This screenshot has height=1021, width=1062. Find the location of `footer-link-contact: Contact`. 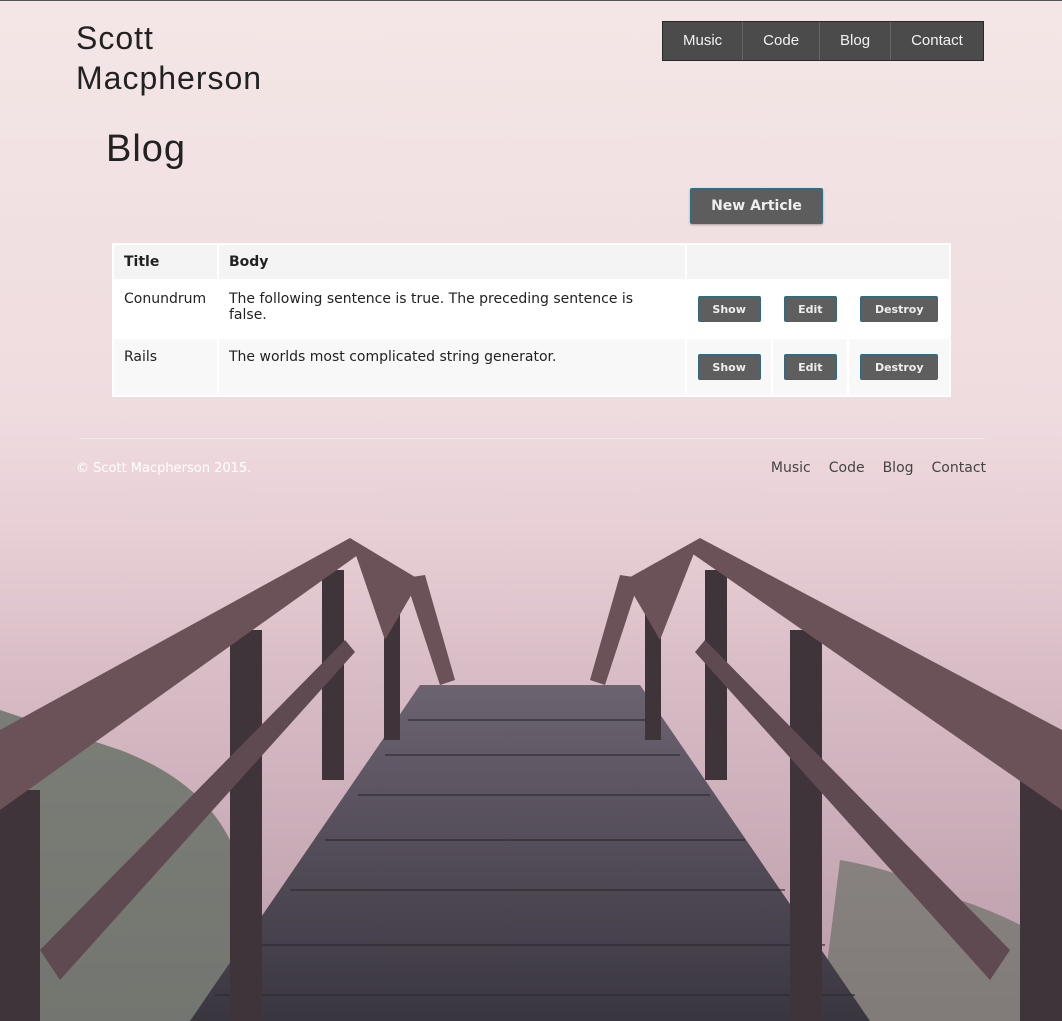

footer-link-contact: Contact is located at coordinates (959, 468).